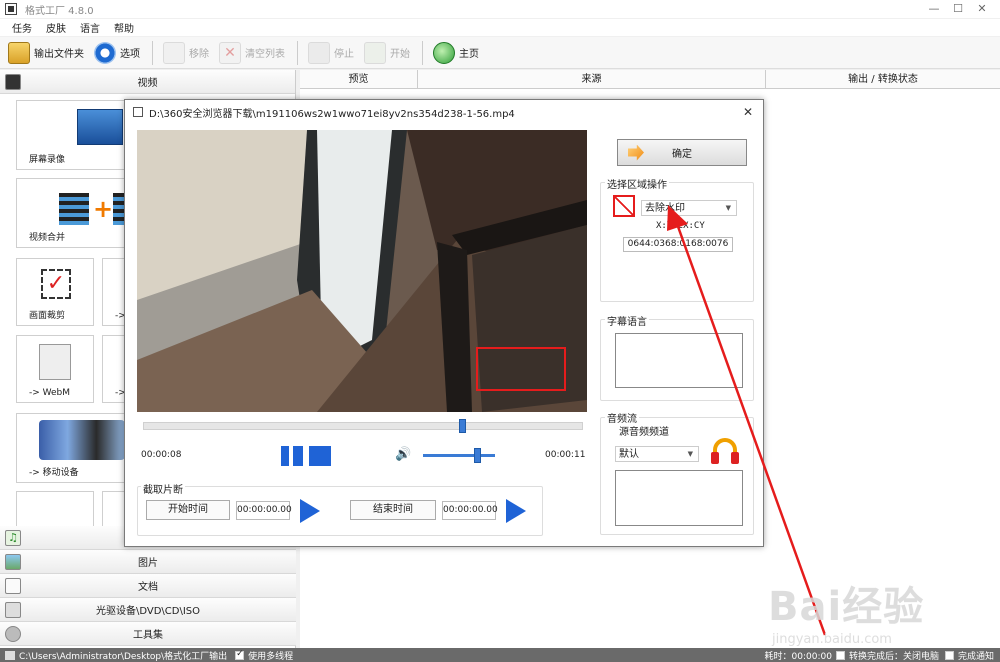 This screenshot has height=662, width=1000. Describe the element at coordinates (832, 639) in the screenshot. I see `watermark-url: jingyan.baidu.com` at that location.